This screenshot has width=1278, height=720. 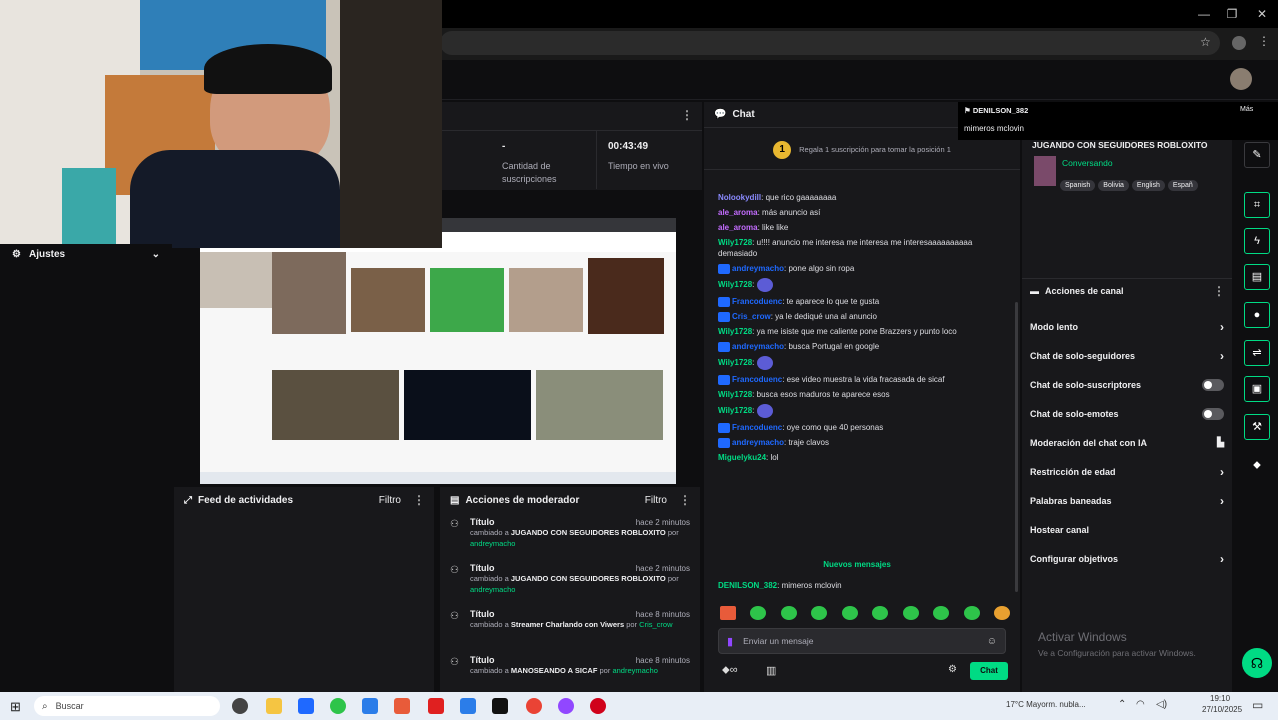 I want to click on channel-action-row: Moderación del chat con IA ▙, so click(x=1127, y=442).